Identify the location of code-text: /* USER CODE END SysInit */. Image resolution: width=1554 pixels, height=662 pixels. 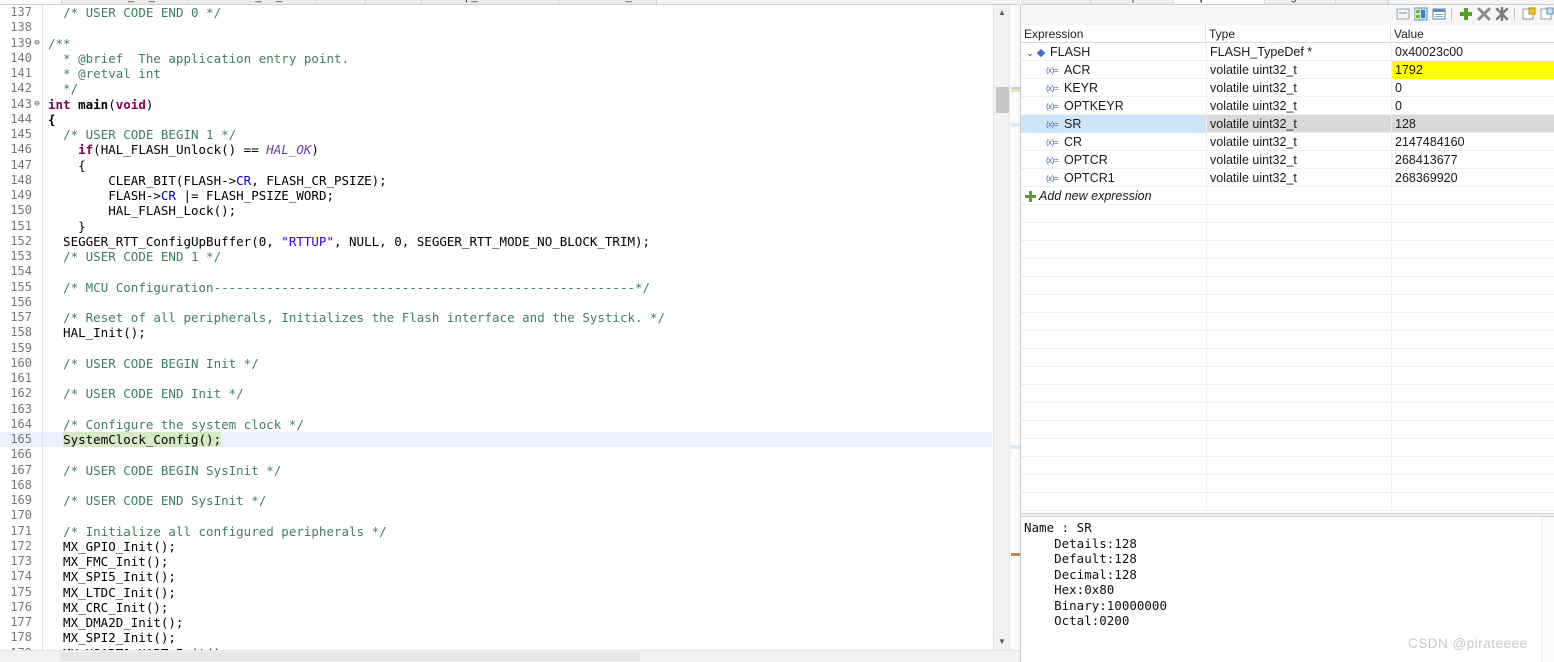
(157, 500).